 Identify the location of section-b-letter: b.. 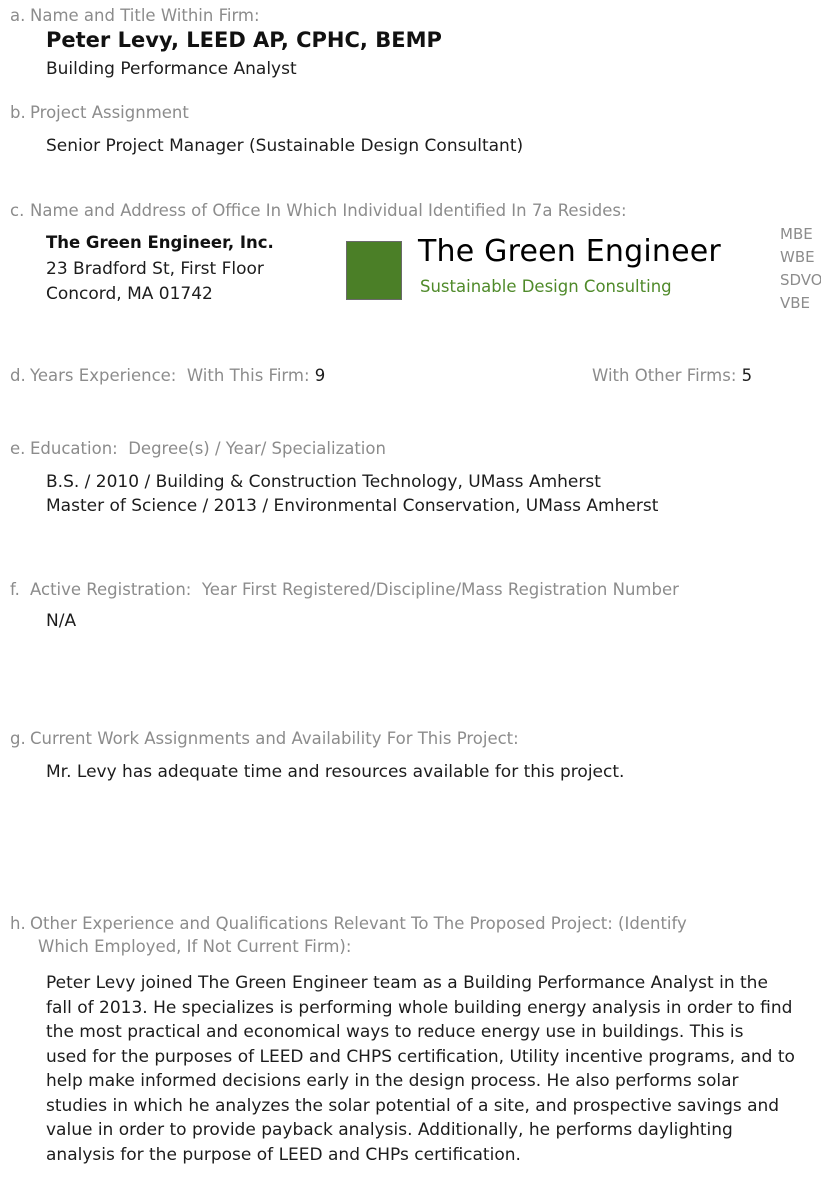
(18, 112).